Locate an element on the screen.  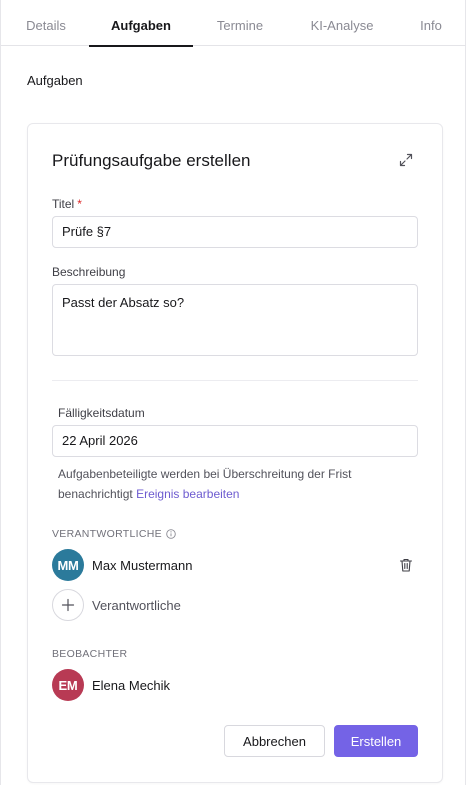
title-label: Titel * is located at coordinates (67, 204).